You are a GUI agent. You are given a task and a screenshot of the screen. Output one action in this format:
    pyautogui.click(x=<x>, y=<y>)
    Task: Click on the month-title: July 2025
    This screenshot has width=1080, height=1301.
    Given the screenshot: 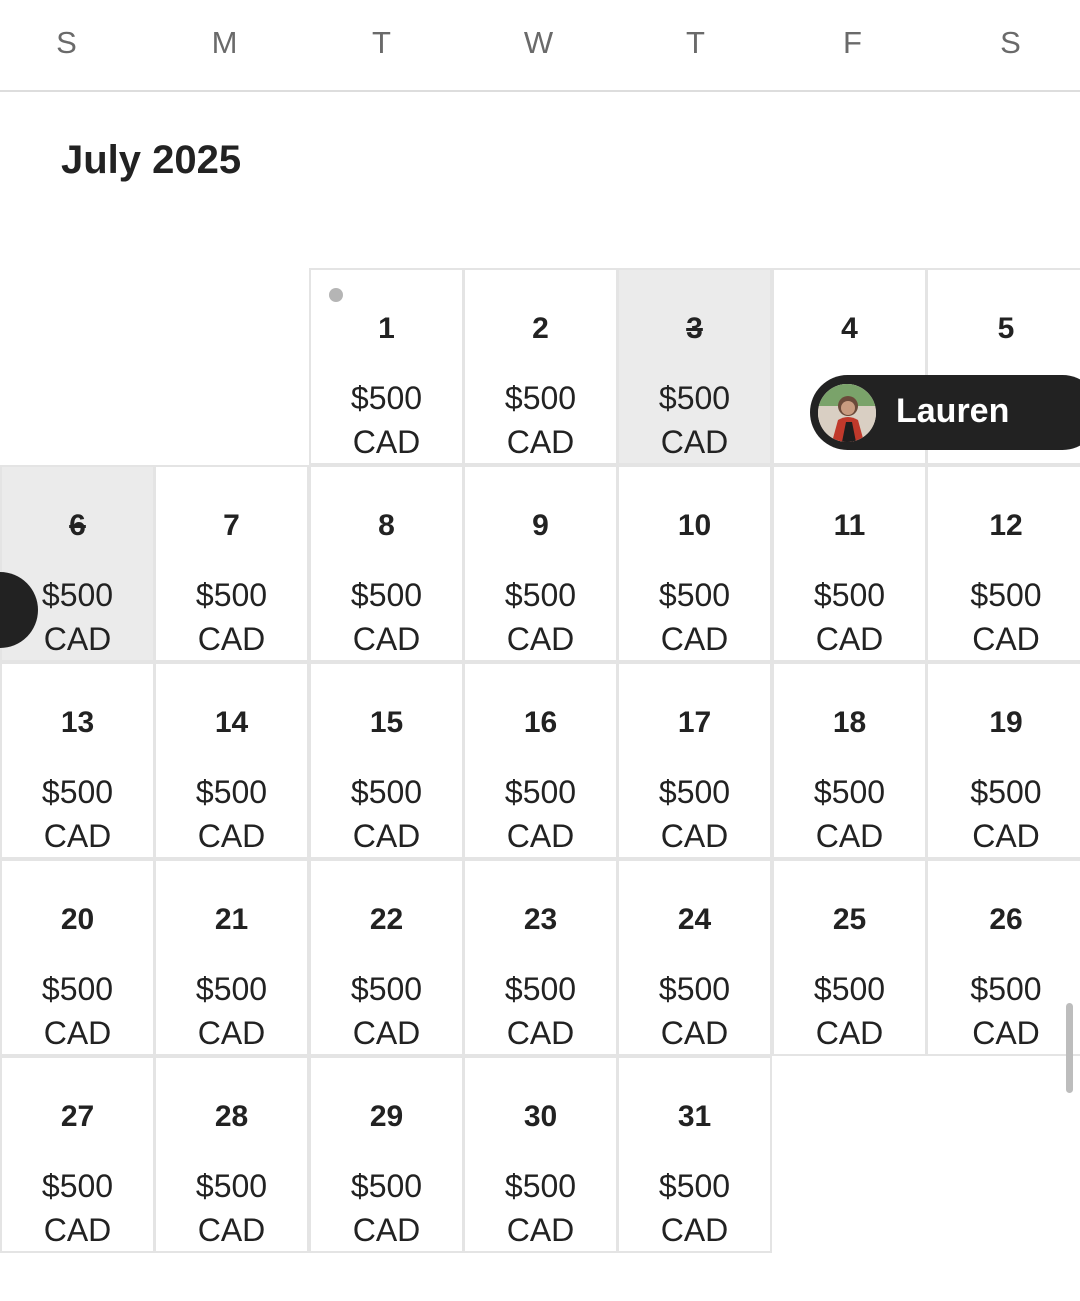 What is the action you would take?
    pyautogui.click(x=151, y=160)
    